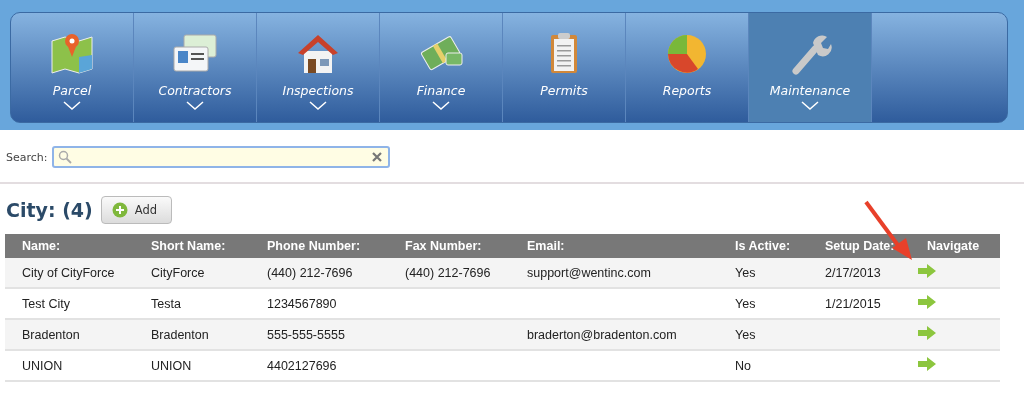 The image size is (1024, 414). I want to click on table-cell-text: 555-555-5555, so click(306, 334).